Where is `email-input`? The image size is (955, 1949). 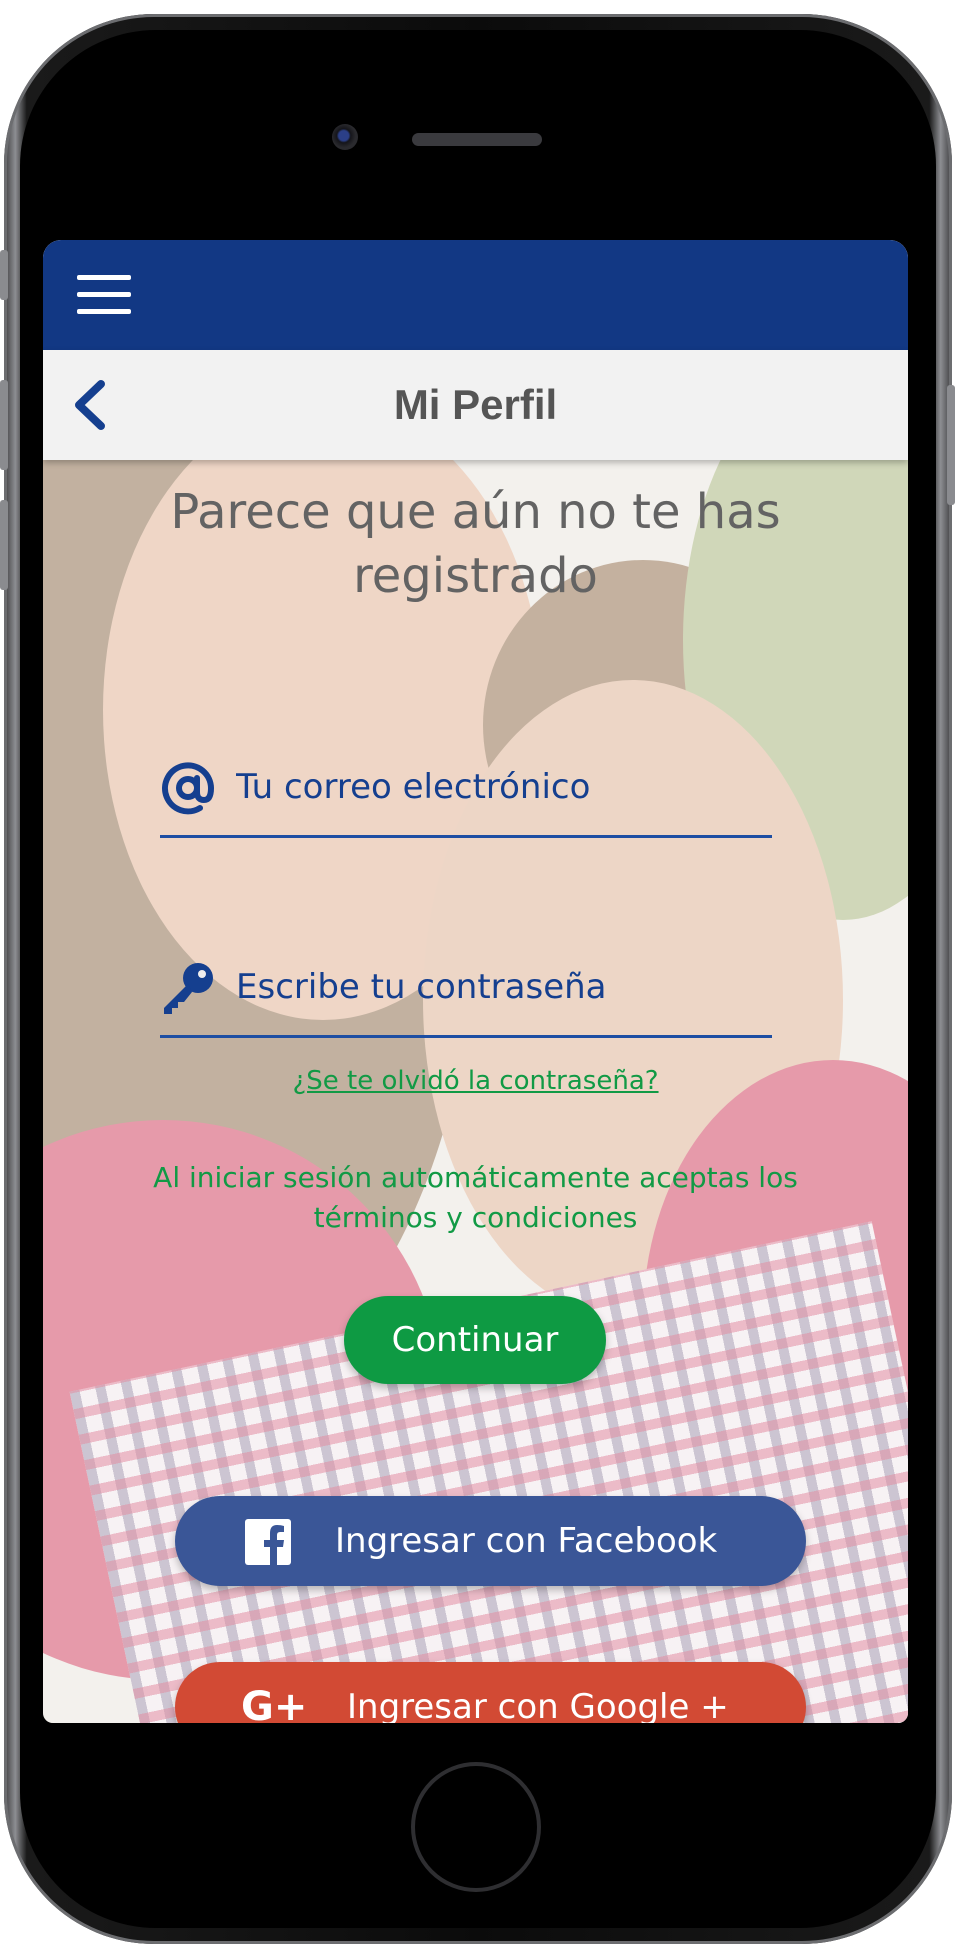 email-input is located at coordinates (501, 787).